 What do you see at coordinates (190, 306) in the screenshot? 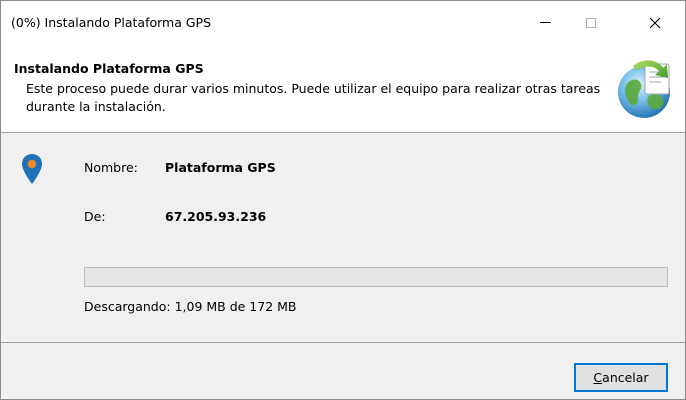
I see `download-status: Descargando: 1,09 MB de 172 MB` at bounding box center [190, 306].